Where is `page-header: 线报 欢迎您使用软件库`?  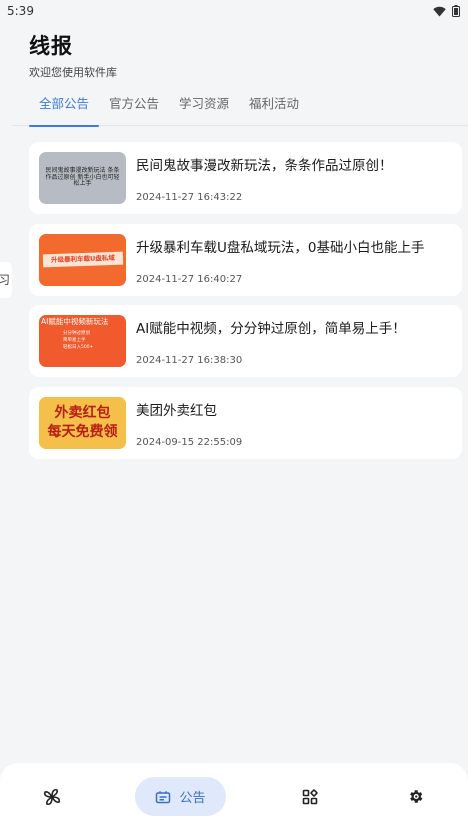 page-header: 线报 欢迎您使用软件库 is located at coordinates (73, 55).